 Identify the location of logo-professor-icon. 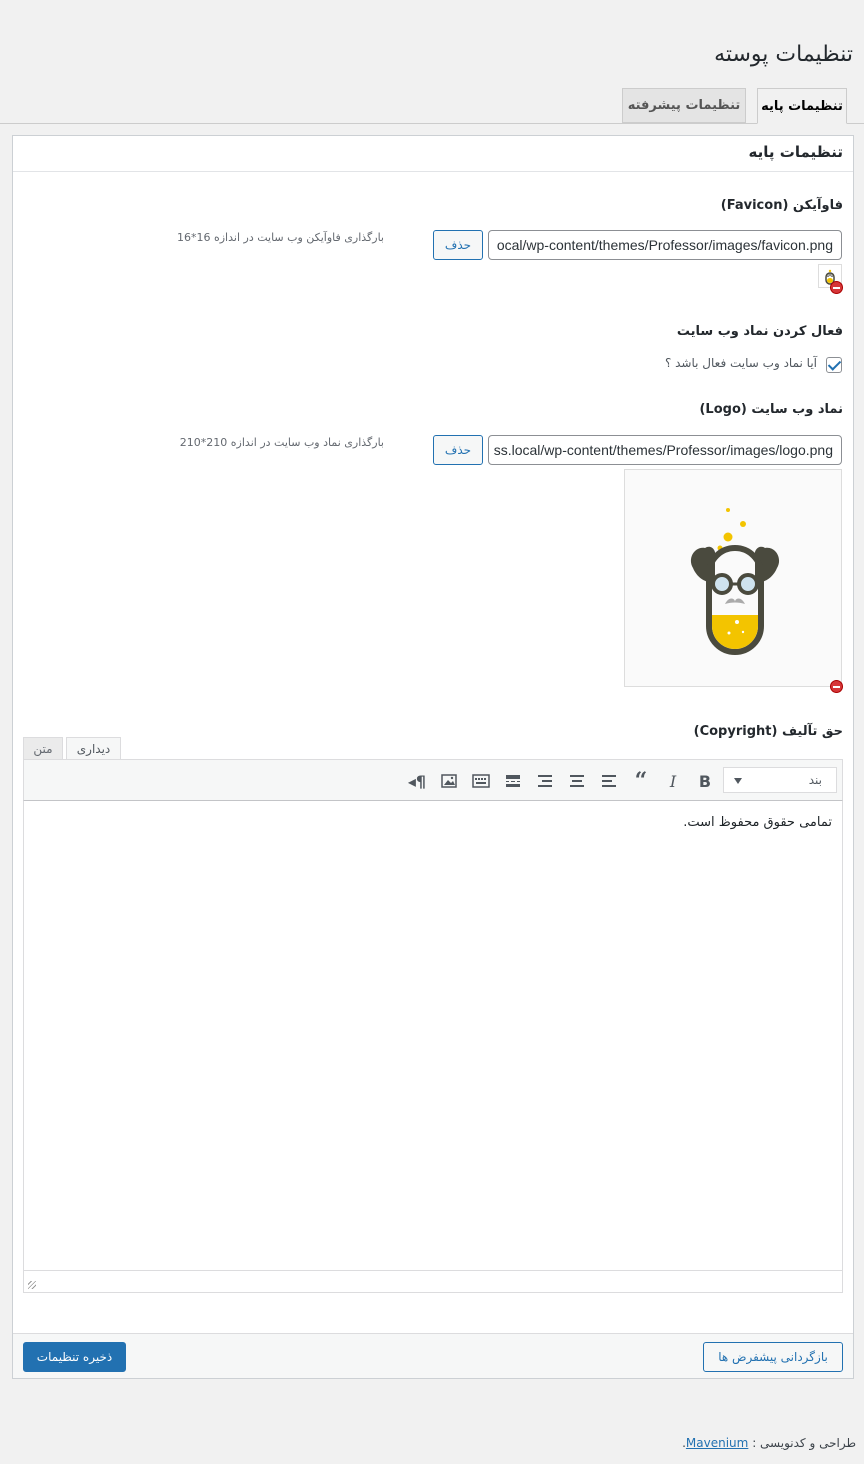
(735, 581).